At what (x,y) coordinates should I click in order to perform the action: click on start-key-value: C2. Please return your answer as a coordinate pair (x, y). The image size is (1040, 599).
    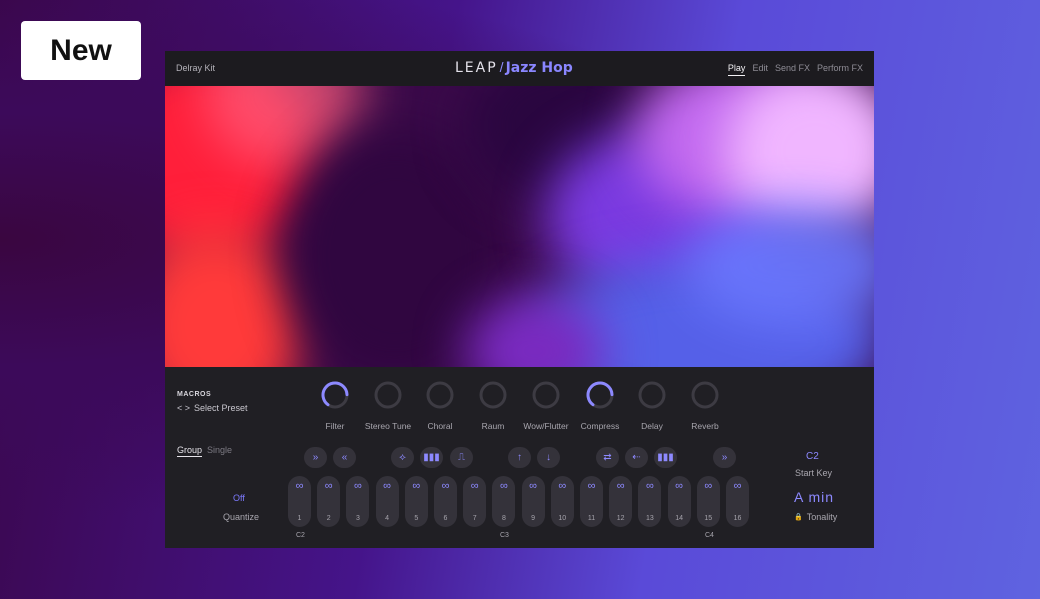
    Looking at the image, I should click on (812, 456).